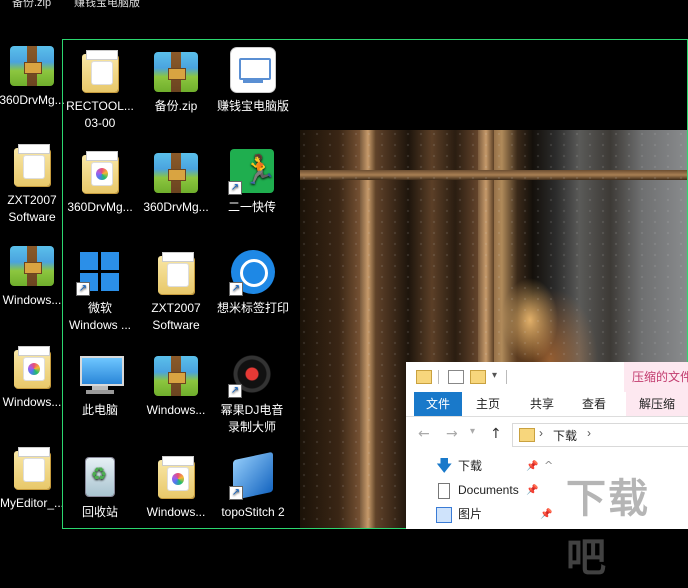 The image size is (688, 588). I want to click on desktop-icon: 🏃 ↗ 二一快传, so click(252, 181).